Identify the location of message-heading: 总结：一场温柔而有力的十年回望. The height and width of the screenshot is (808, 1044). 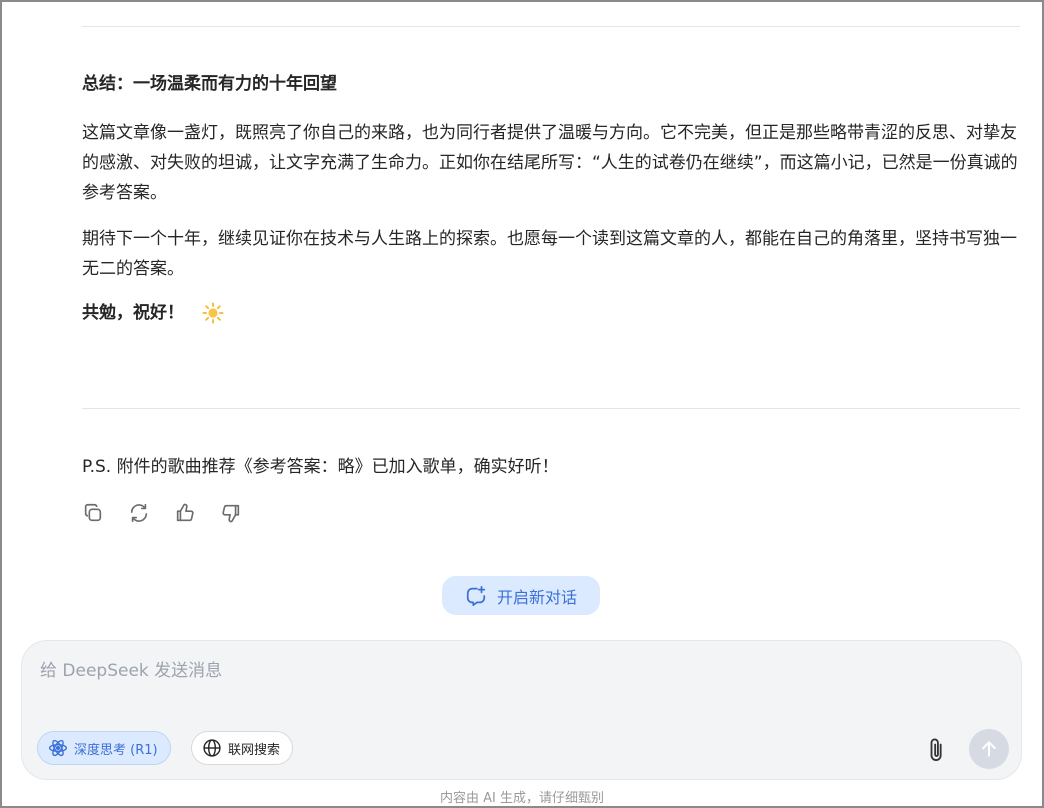
(209, 84).